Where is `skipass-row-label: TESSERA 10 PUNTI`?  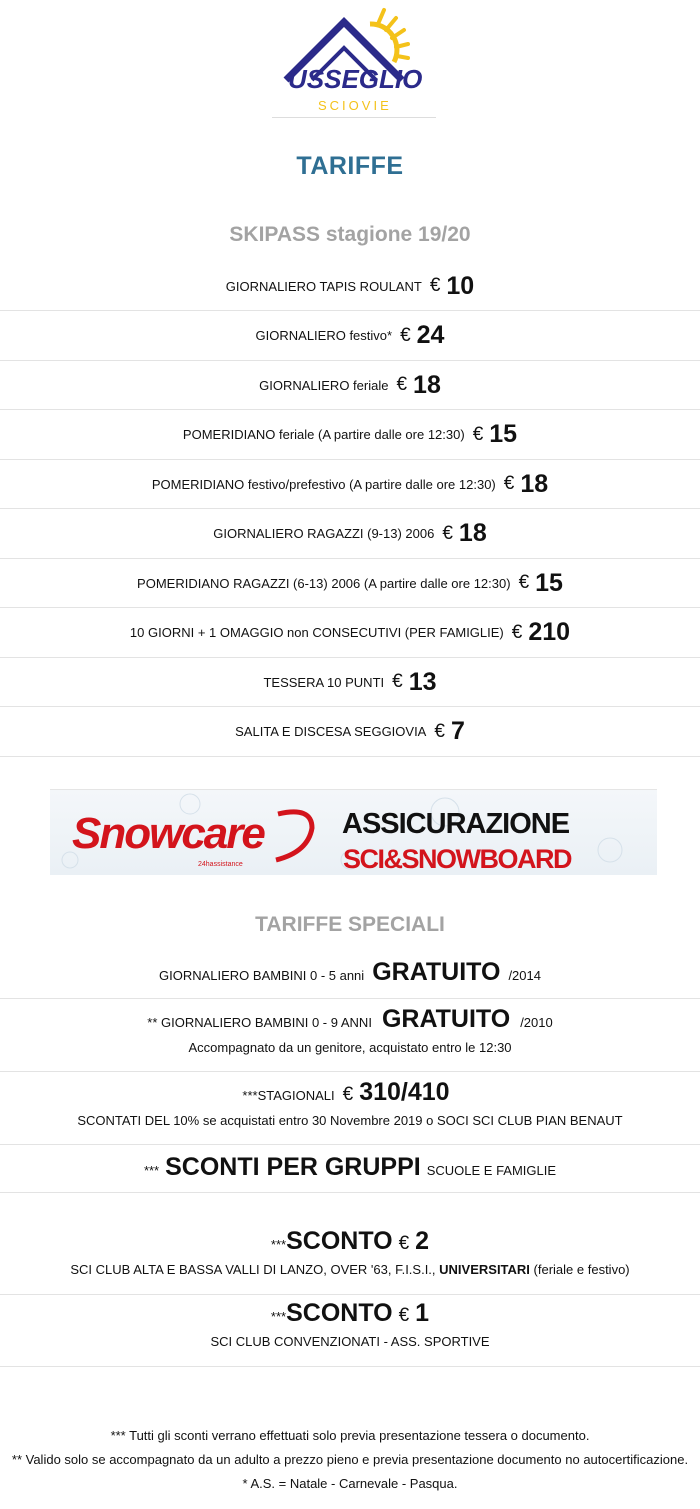
skipass-row-label: TESSERA 10 PUNTI is located at coordinates (324, 682).